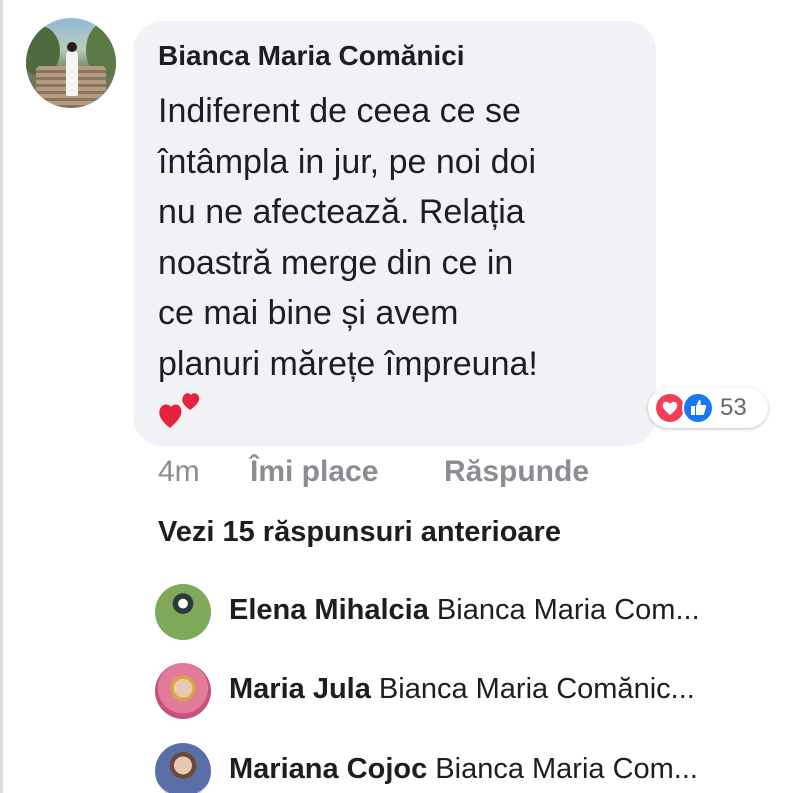  What do you see at coordinates (308, 313) in the screenshot?
I see `comment-text-line: ce mai bine și avem` at bounding box center [308, 313].